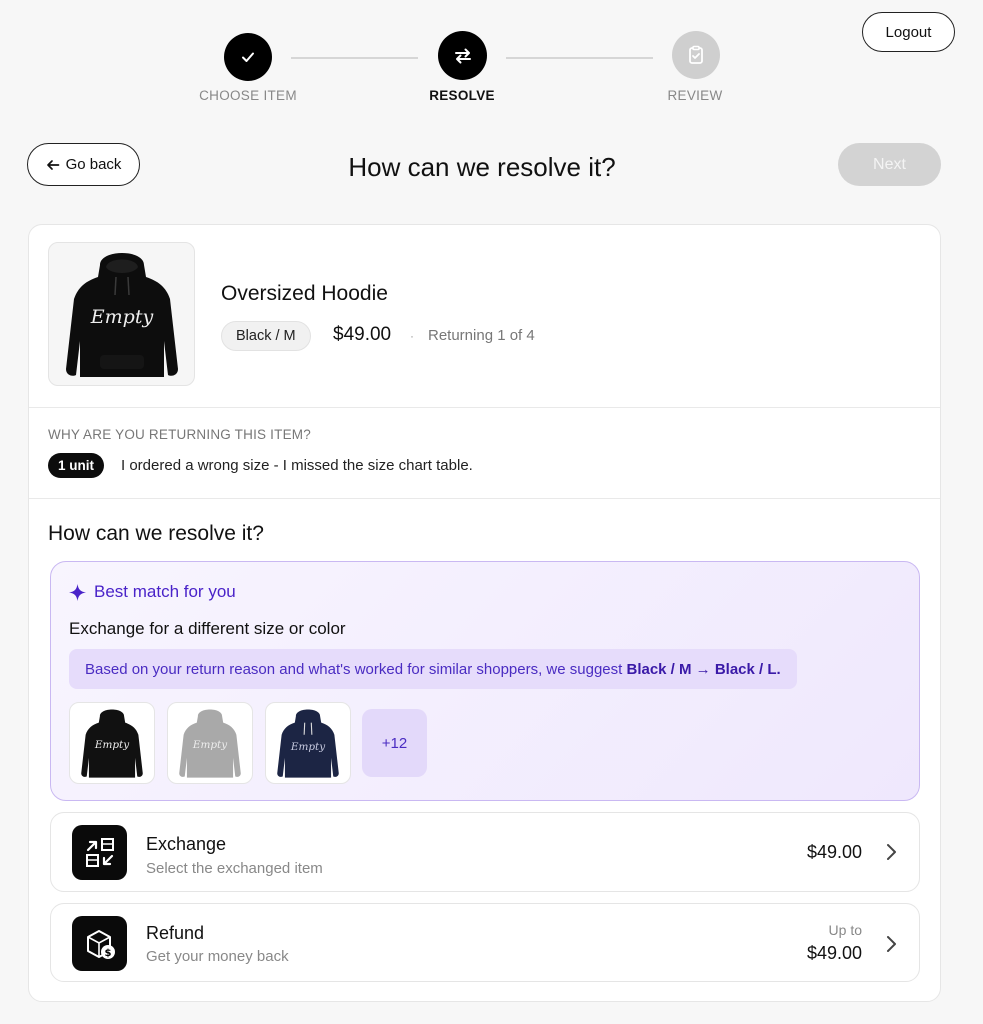 The width and height of the screenshot is (983, 1024). I want to click on arrow-left-icon, so click(52, 164).